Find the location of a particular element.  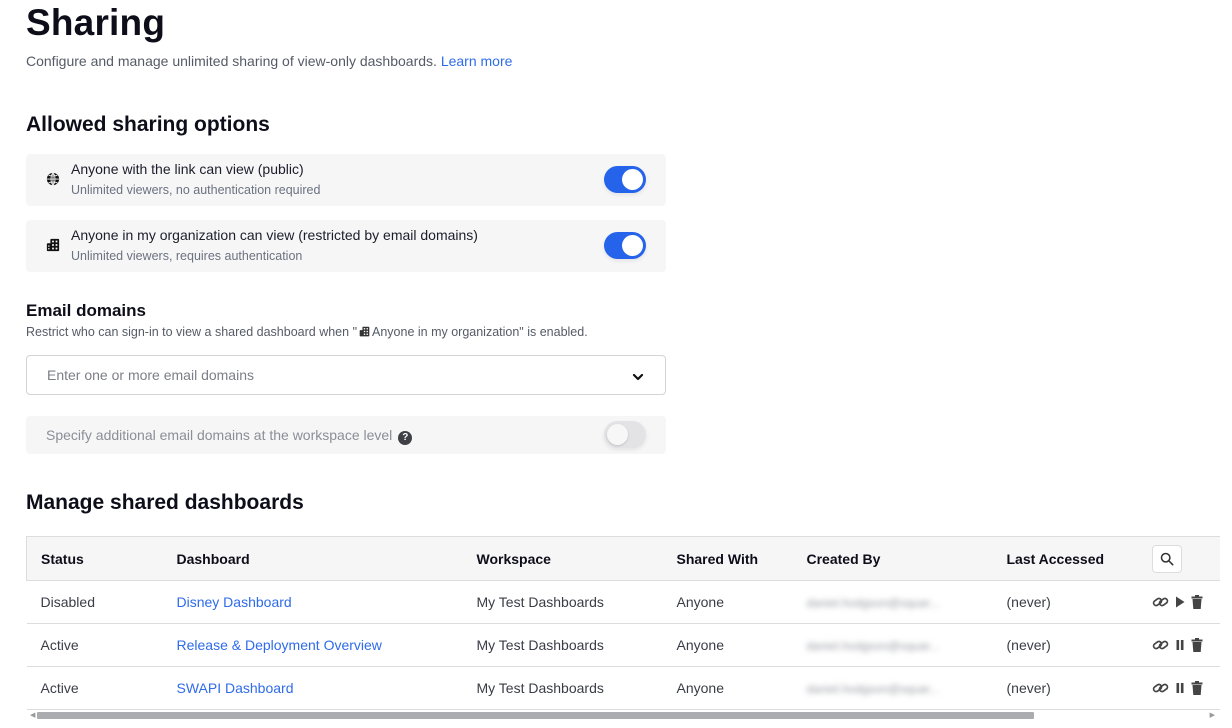

cell-dashboard: Release & Deployment Overview is located at coordinates (327, 645).